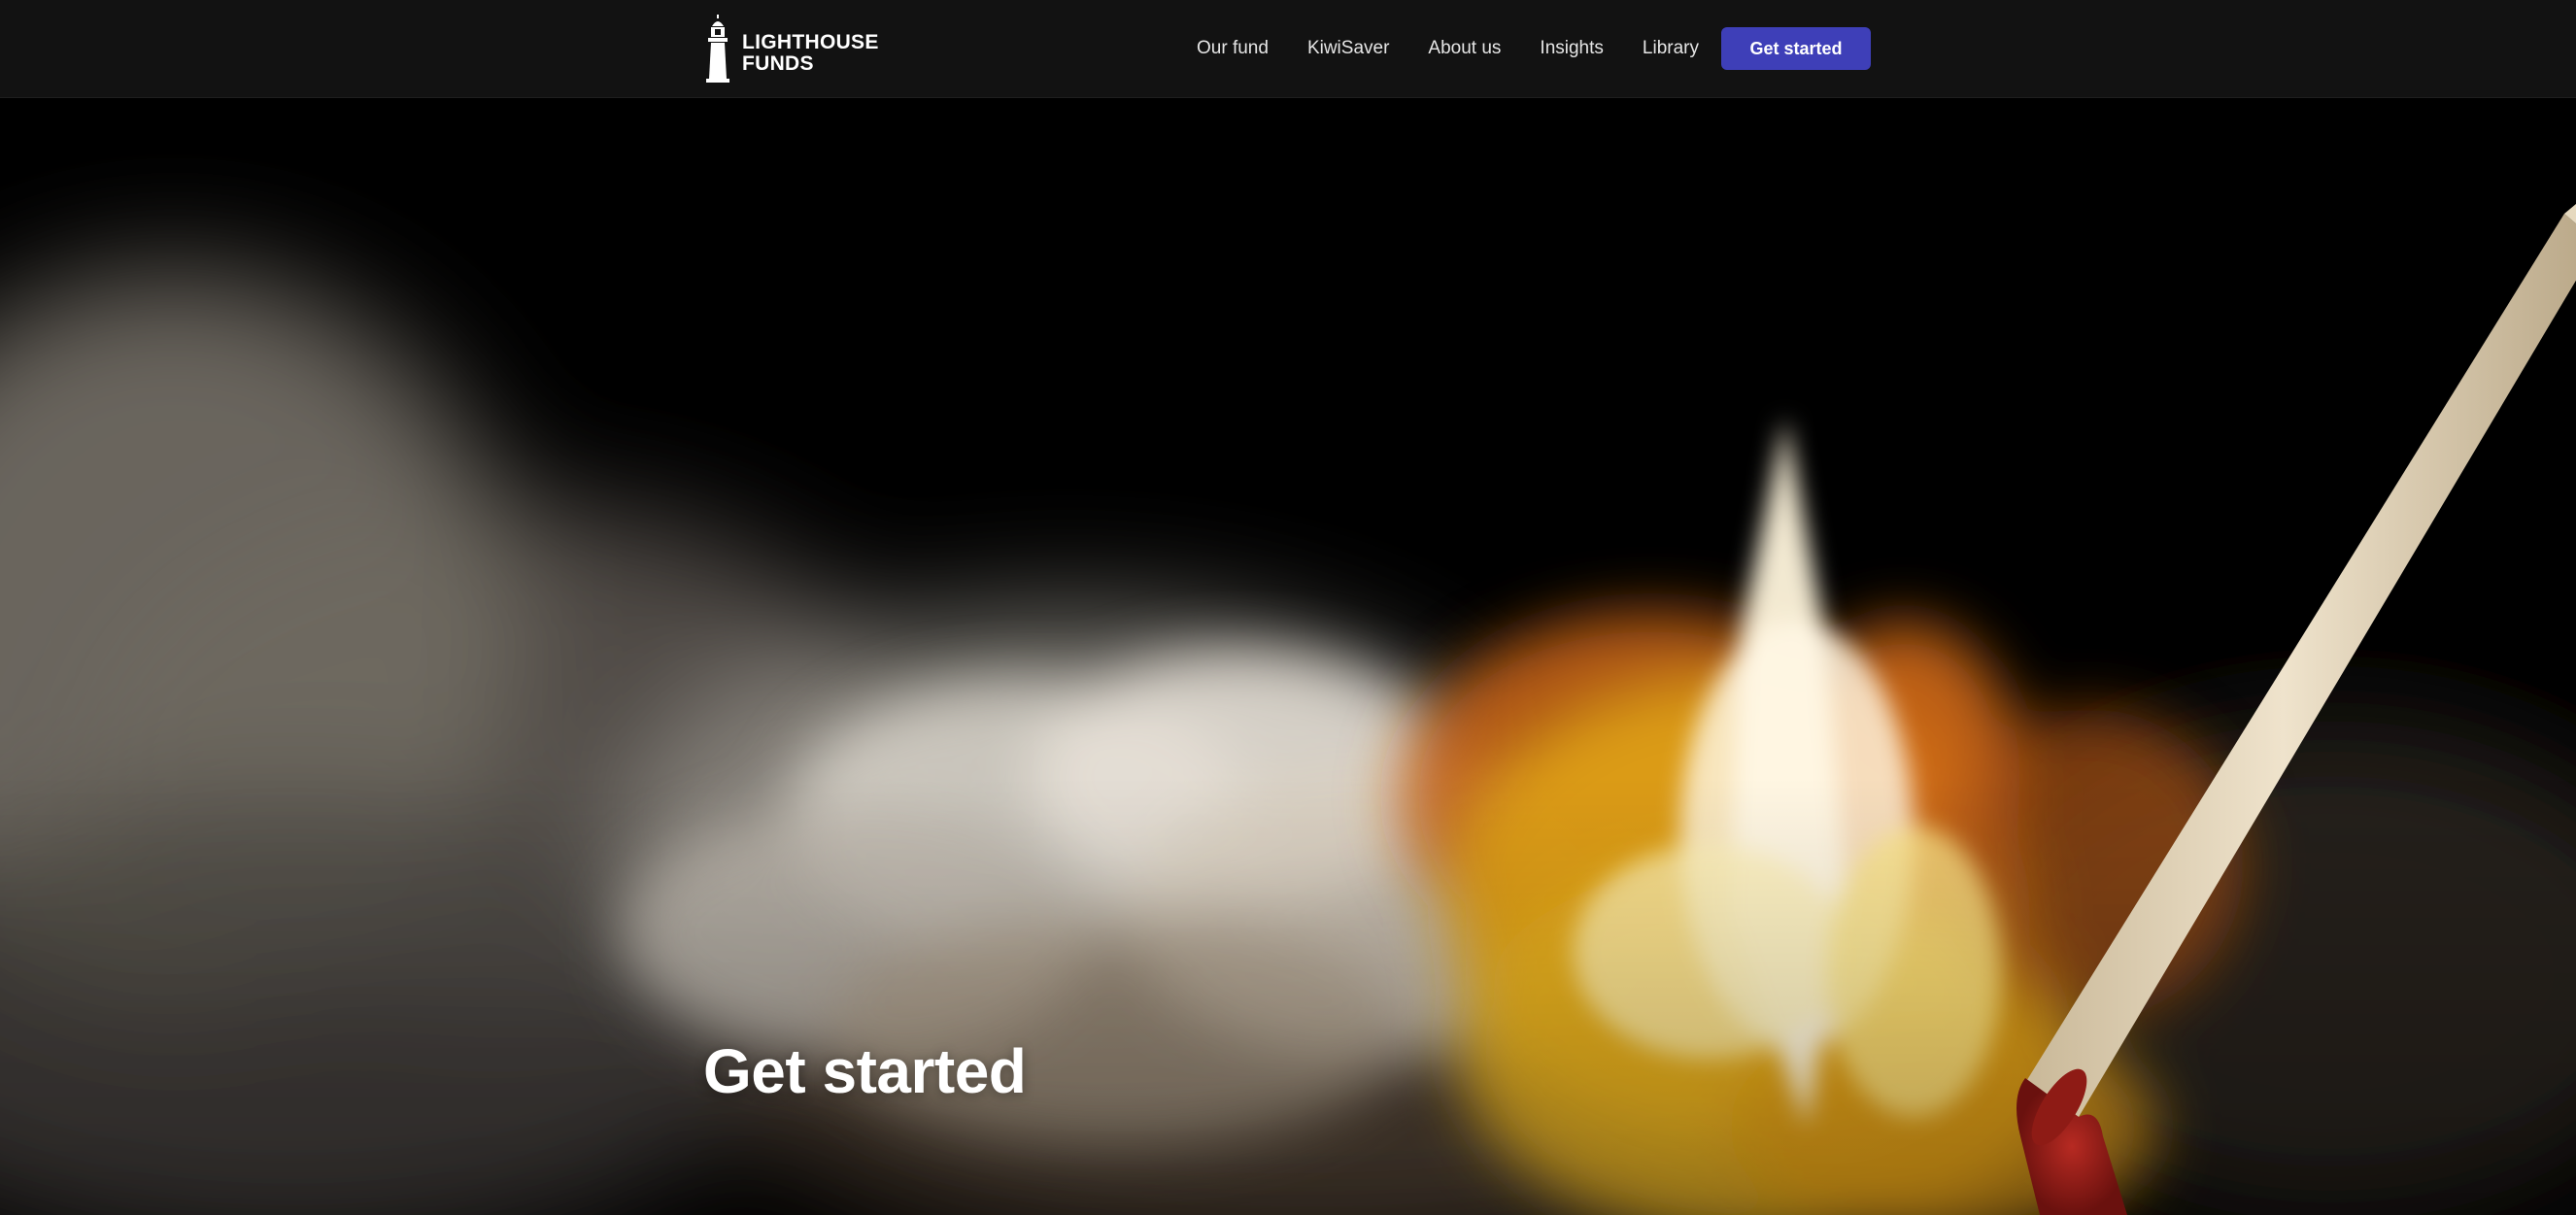  What do you see at coordinates (1348, 48) in the screenshot?
I see `nav-kiwisaver: KiwiSaver` at bounding box center [1348, 48].